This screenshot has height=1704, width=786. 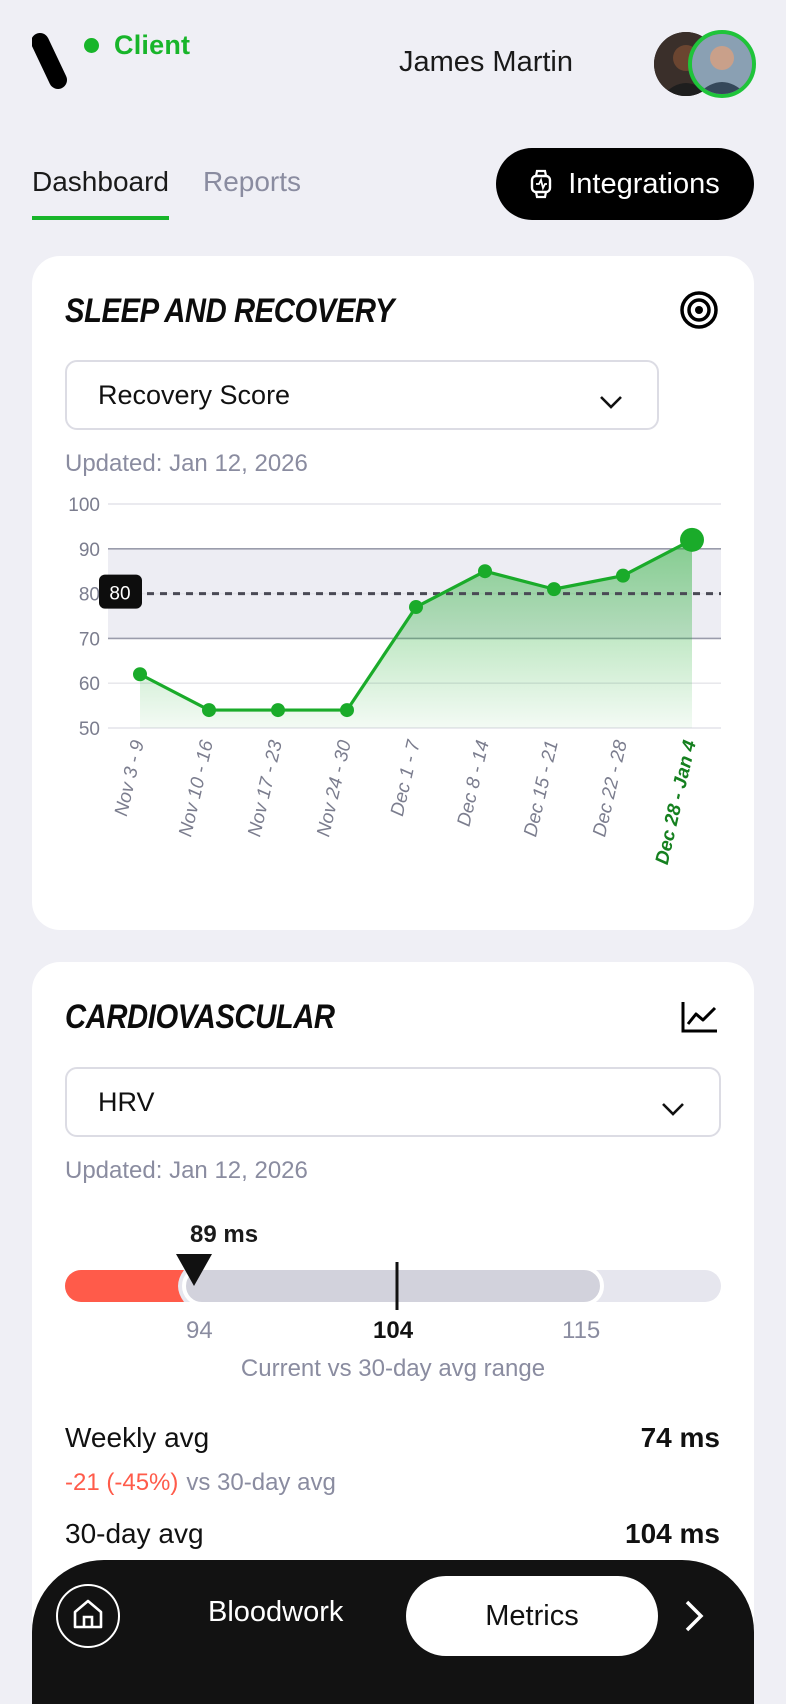 I want to click on range-low-label: 94, so click(x=199, y=1330).